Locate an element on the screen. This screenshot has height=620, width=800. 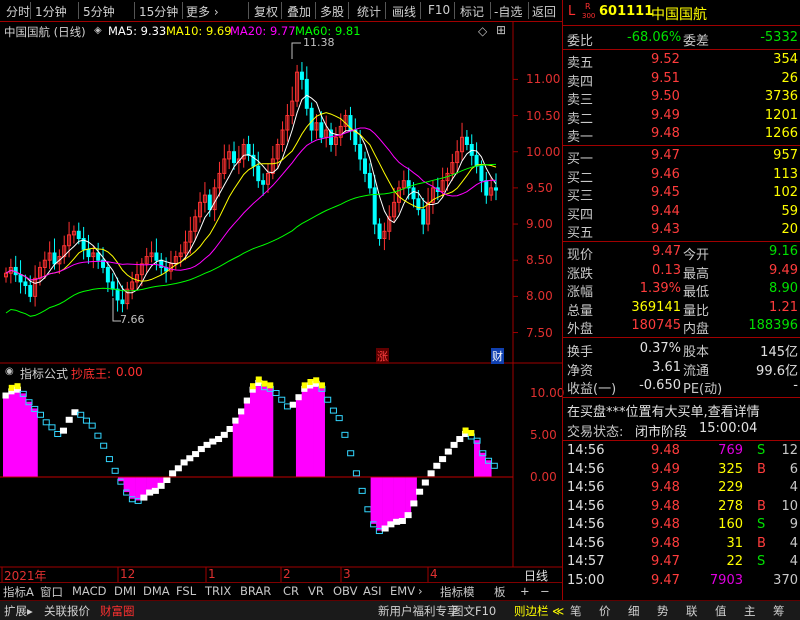
duogu-button: 多股 is located at coordinates (332, 11).